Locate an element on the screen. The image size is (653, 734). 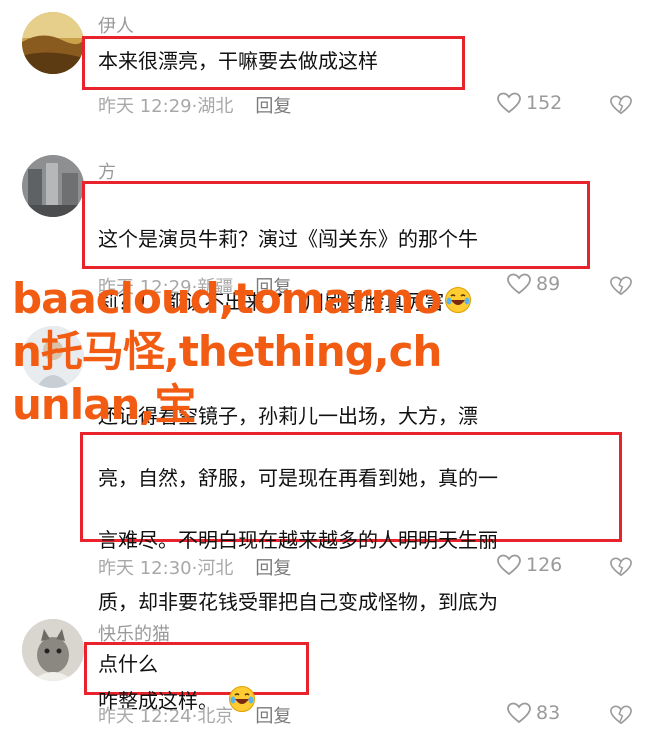
timestamp-location: 昨天 12:24·北京 is located at coordinates (166, 716).